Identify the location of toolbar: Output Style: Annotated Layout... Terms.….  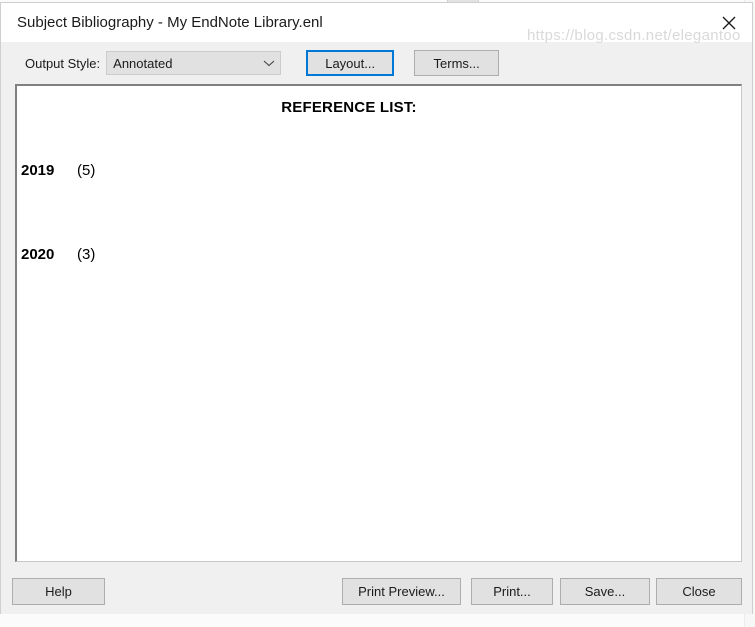
(376, 63).